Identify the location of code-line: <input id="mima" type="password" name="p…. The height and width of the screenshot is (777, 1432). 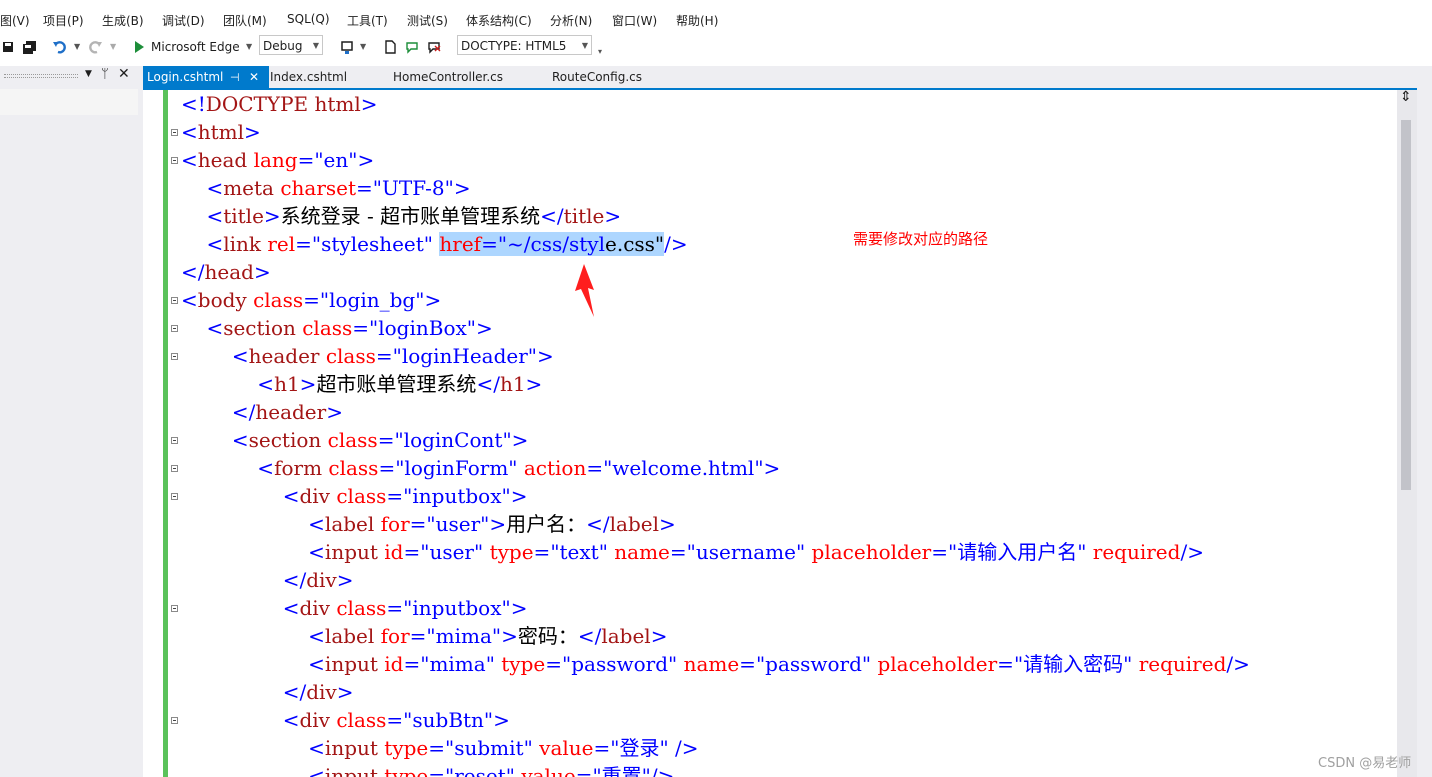
(779, 664).